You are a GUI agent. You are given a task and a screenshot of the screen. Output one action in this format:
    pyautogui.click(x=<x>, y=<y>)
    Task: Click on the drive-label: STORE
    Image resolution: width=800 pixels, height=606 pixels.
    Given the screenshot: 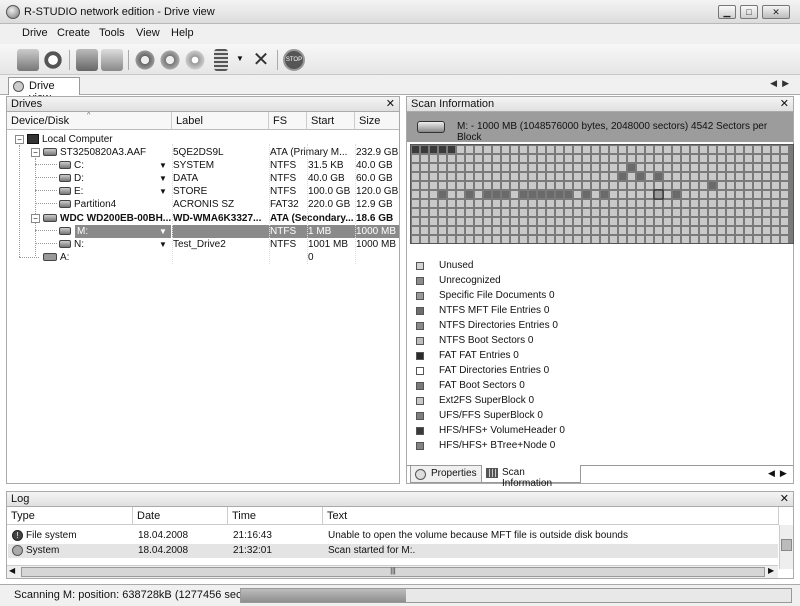 What is the action you would take?
    pyautogui.click(x=190, y=191)
    